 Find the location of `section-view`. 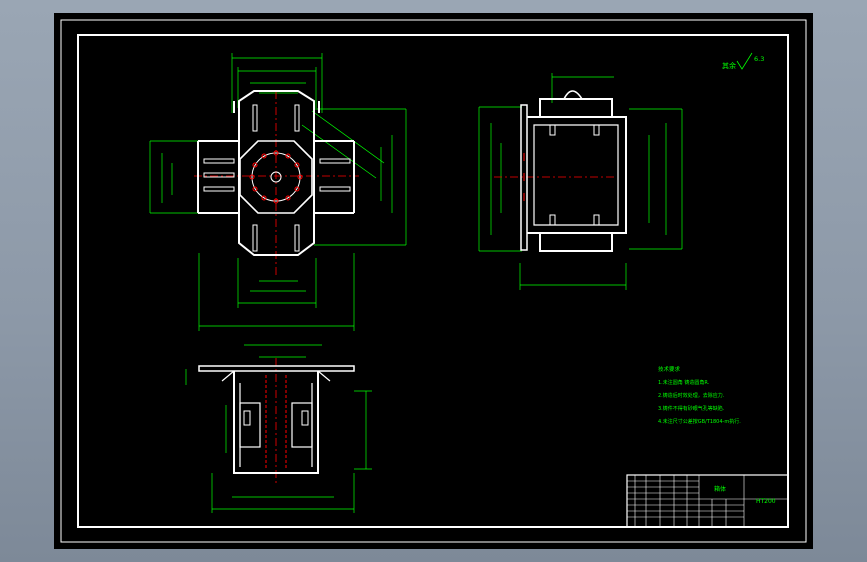

section-view is located at coordinates (278, 428).